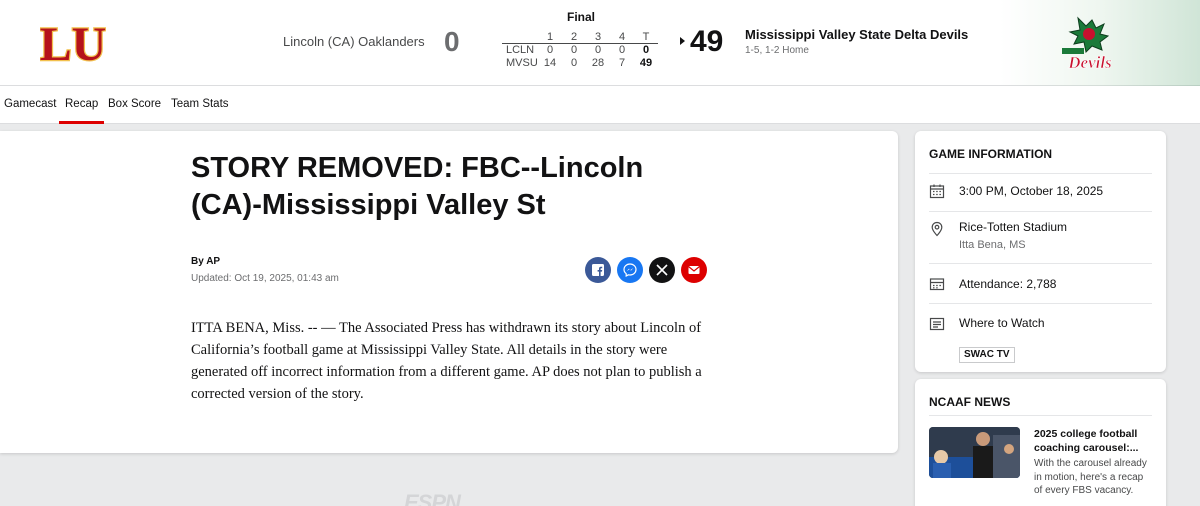 The image size is (1200, 506). I want to click on game-status: Final, so click(581, 17).